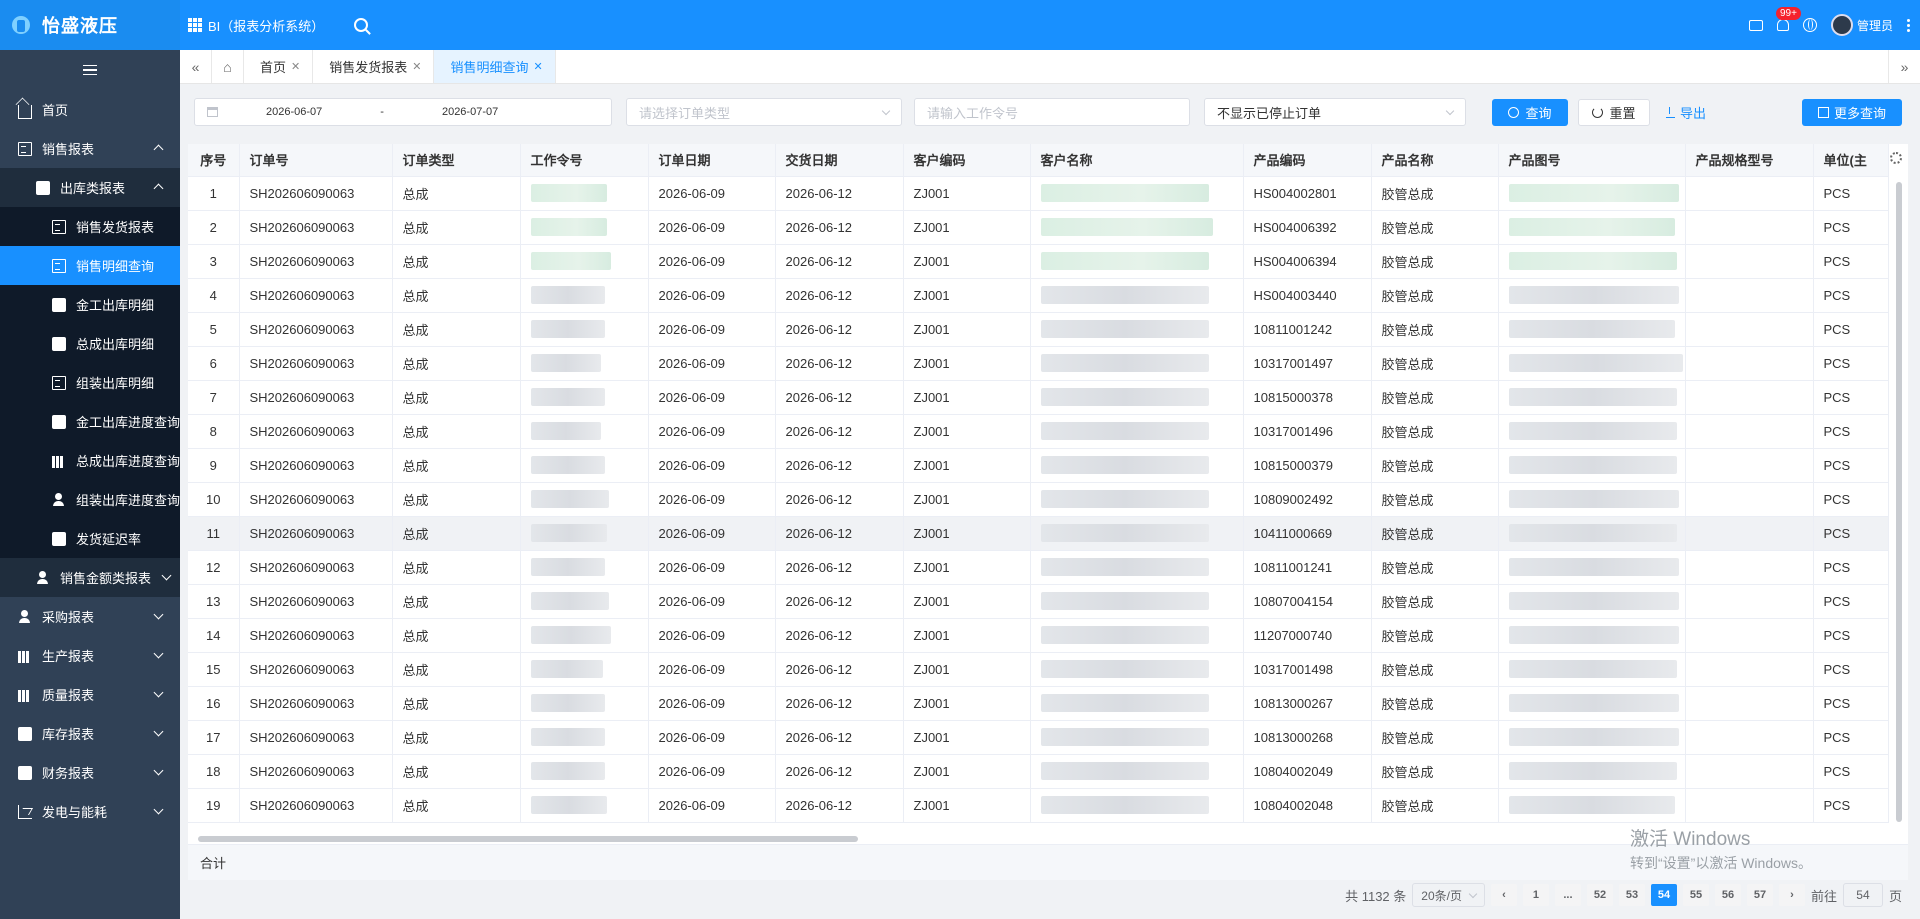  I want to click on system-switcher: BI（报表分析系统）, so click(256, 25).